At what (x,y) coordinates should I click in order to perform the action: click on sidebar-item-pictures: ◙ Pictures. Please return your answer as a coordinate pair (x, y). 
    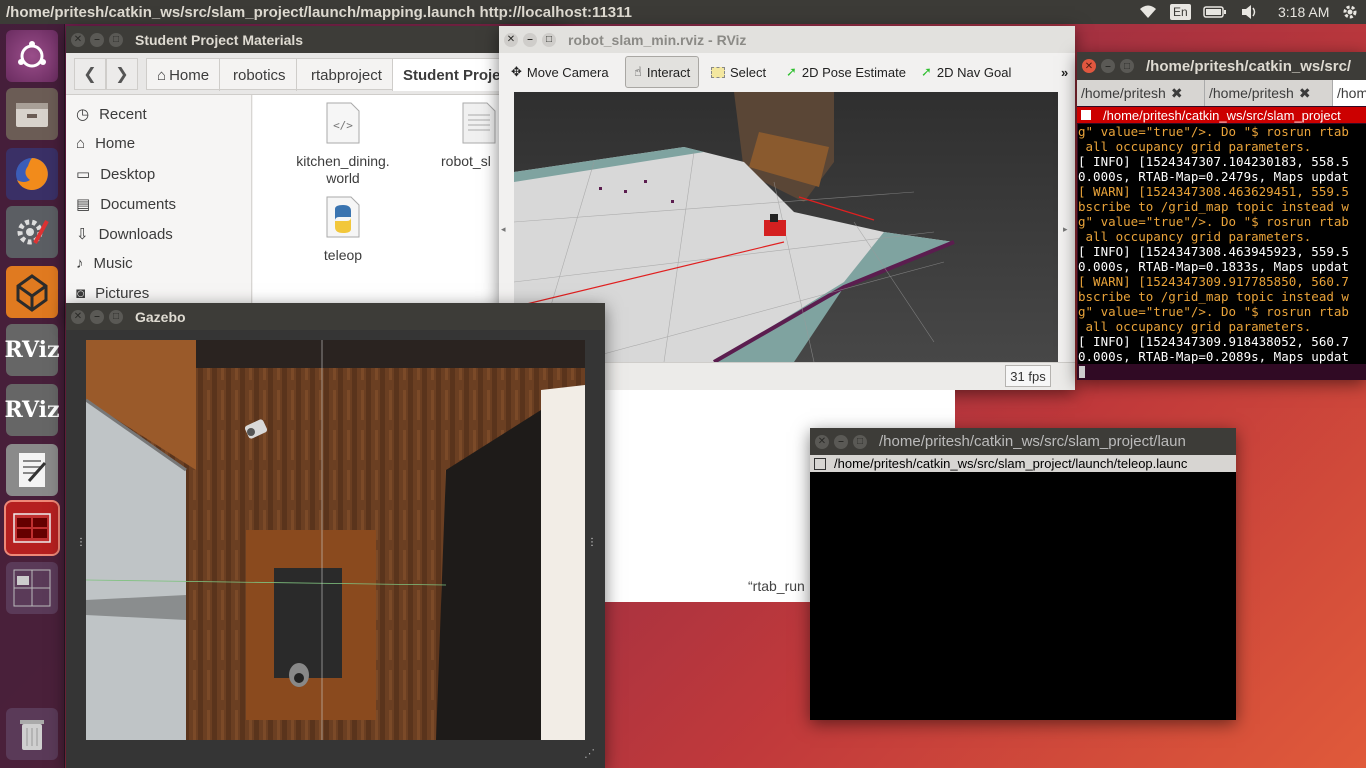
    Looking at the image, I should click on (112, 293).